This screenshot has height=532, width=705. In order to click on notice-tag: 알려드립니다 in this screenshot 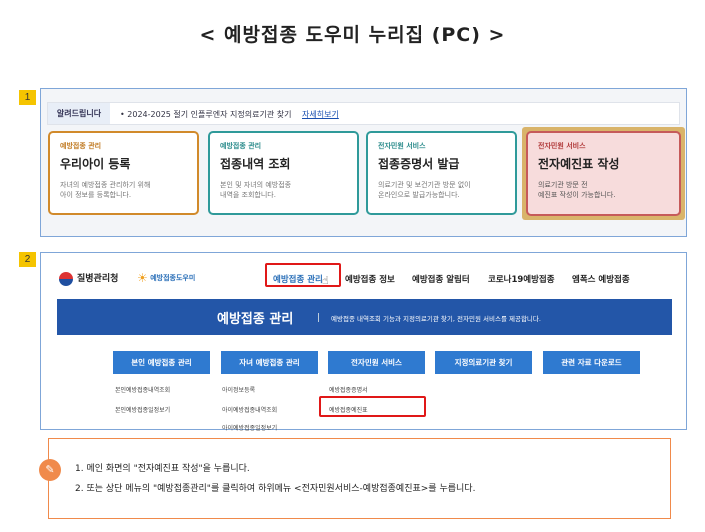, I will do `click(79, 113)`.